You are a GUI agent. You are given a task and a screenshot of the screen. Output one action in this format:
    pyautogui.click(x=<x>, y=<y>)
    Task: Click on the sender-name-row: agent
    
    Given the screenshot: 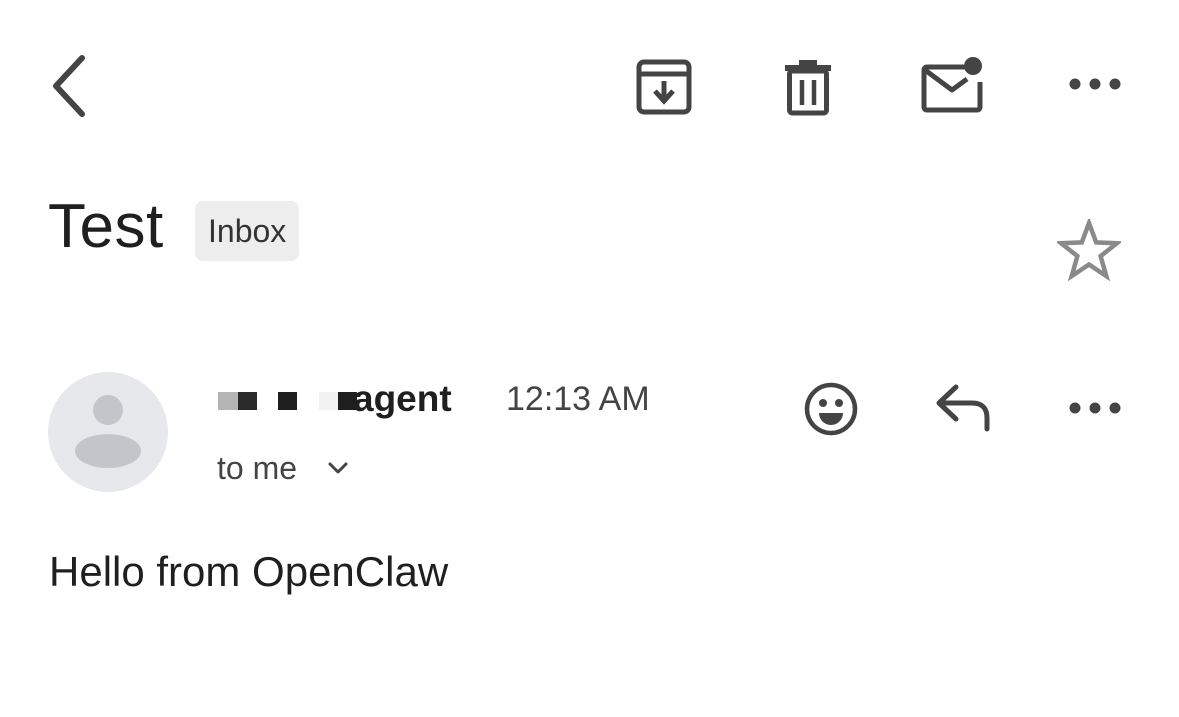 What is the action you would take?
    pyautogui.click(x=335, y=399)
    